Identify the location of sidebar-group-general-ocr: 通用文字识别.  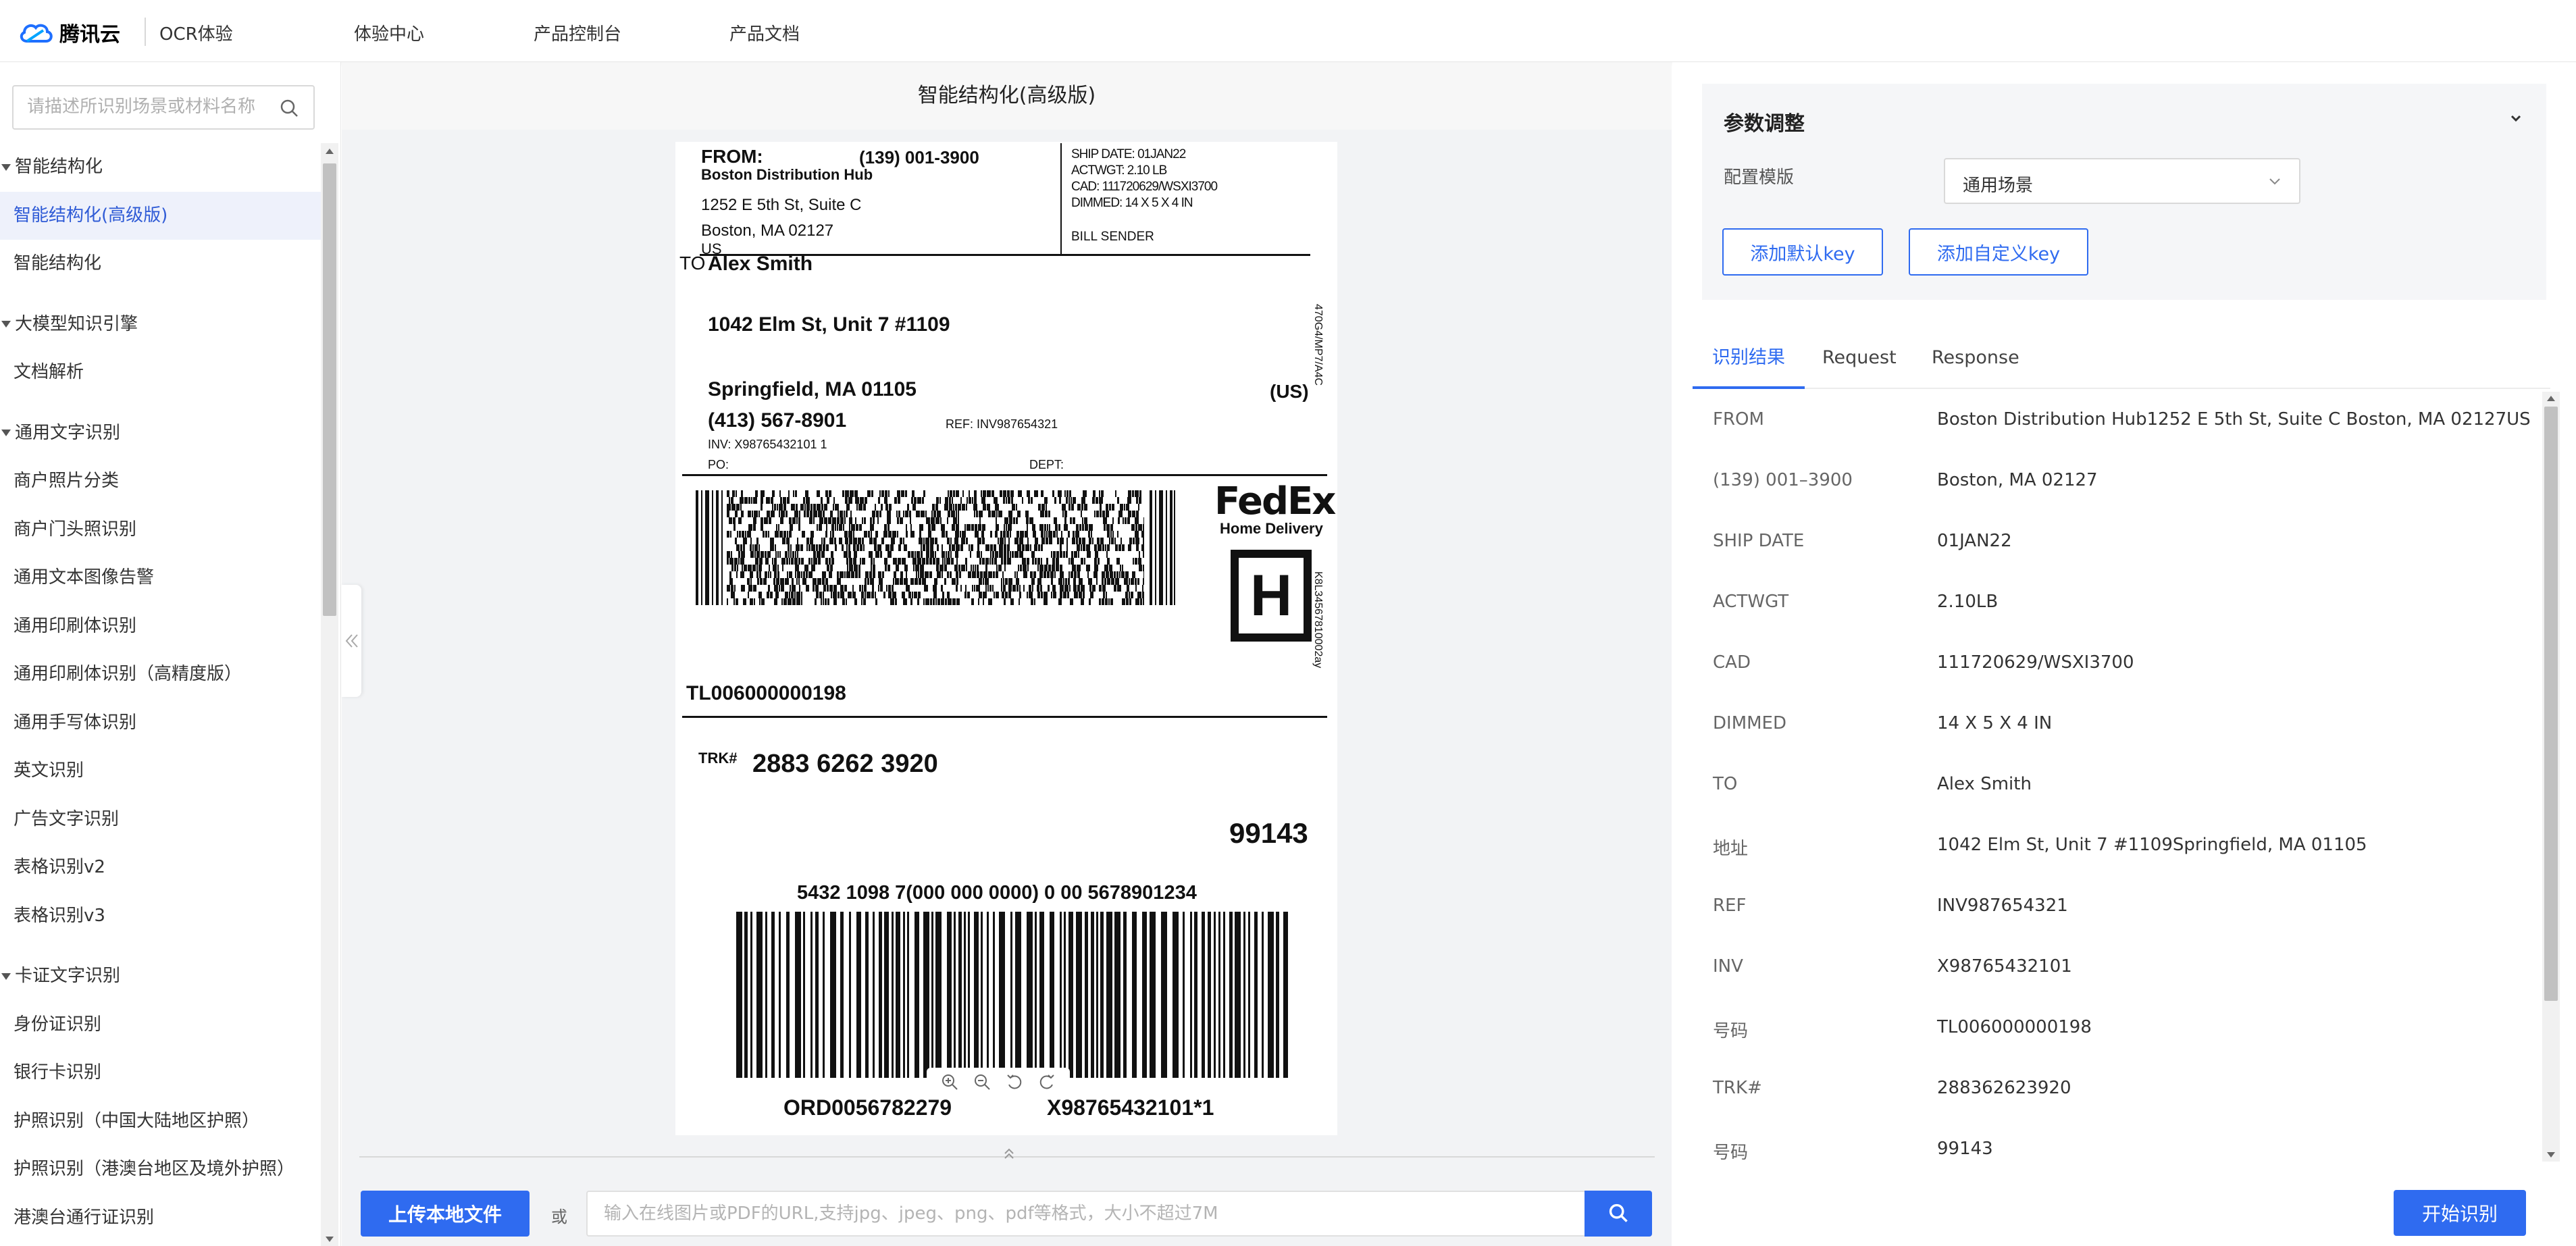
(160, 433).